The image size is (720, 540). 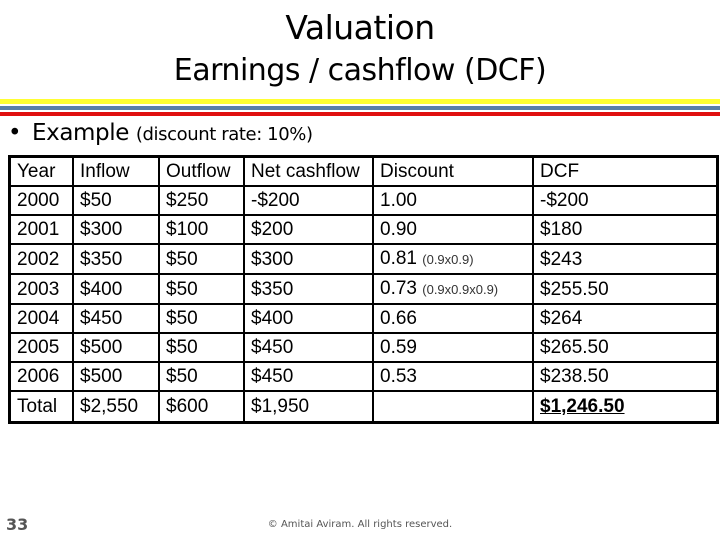 What do you see at coordinates (41, 171) in the screenshot?
I see `header-year: Year` at bounding box center [41, 171].